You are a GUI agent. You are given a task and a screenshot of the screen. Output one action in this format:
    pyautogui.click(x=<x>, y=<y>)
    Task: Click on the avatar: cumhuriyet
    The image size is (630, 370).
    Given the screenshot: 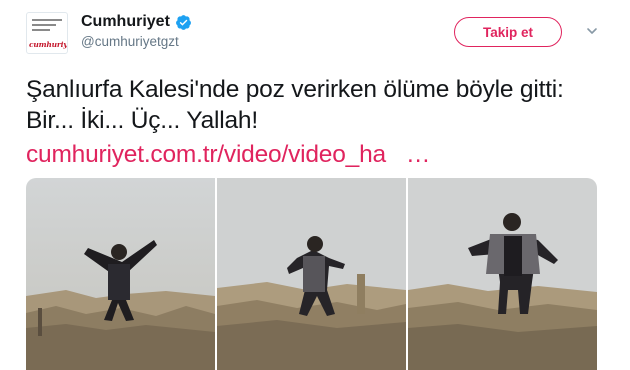 What is the action you would take?
    pyautogui.click(x=47, y=33)
    